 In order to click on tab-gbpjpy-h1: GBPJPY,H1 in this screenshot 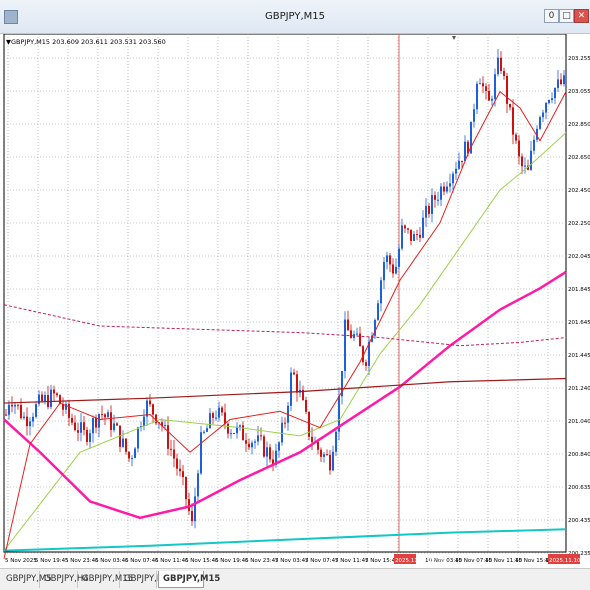, I will do `click(144, 579)`.